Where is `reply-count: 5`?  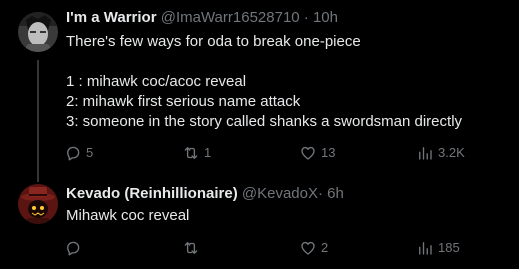 reply-count: 5 is located at coordinates (90, 152).